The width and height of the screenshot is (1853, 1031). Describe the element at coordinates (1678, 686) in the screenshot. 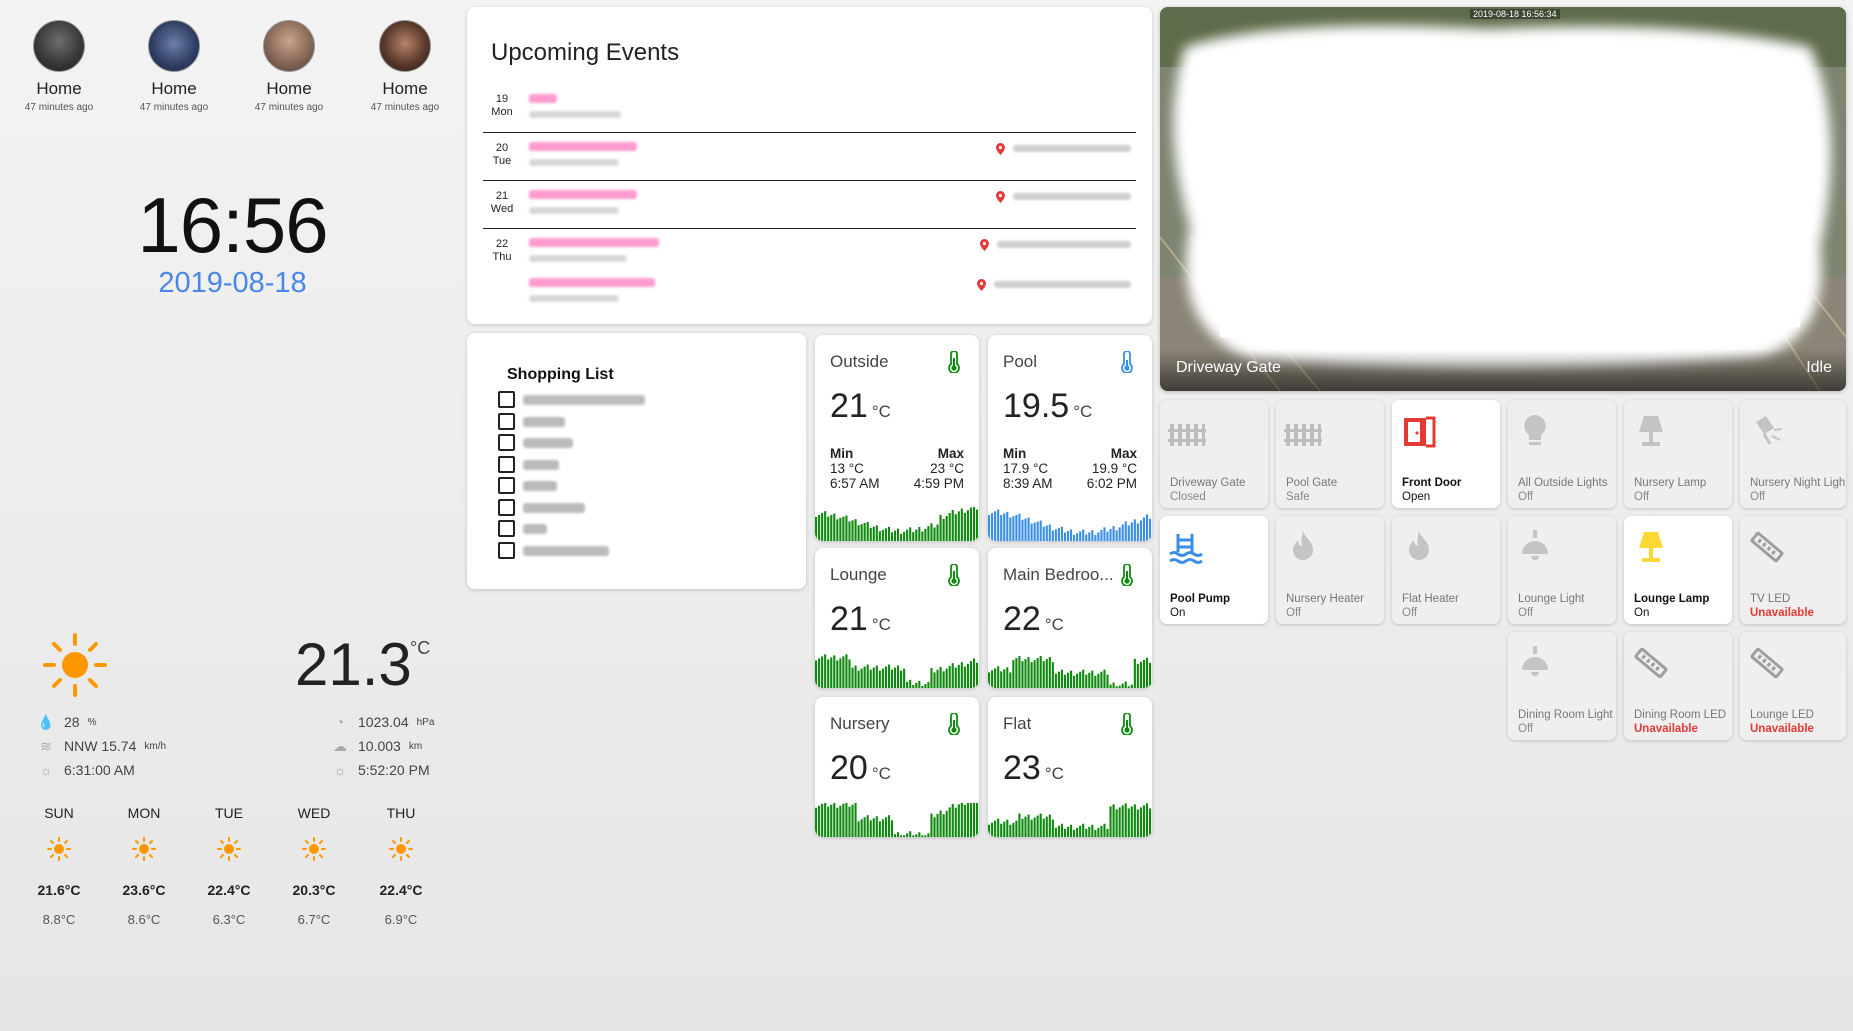

I see `tile-dining-room-led: Dining Room LED Unavailable` at that location.